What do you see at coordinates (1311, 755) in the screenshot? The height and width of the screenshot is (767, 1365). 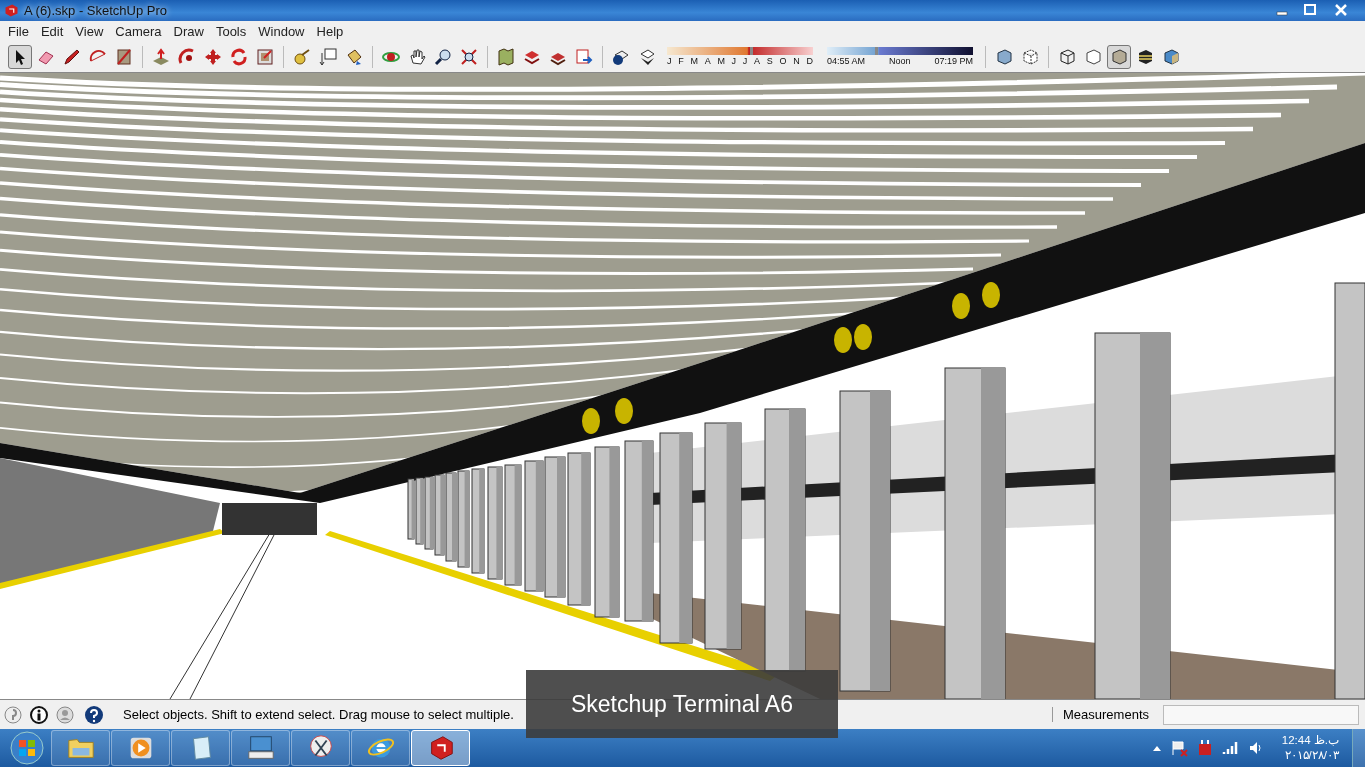 I see `clock-date: ۲۰۱۵/۲۸/۰۳` at bounding box center [1311, 755].